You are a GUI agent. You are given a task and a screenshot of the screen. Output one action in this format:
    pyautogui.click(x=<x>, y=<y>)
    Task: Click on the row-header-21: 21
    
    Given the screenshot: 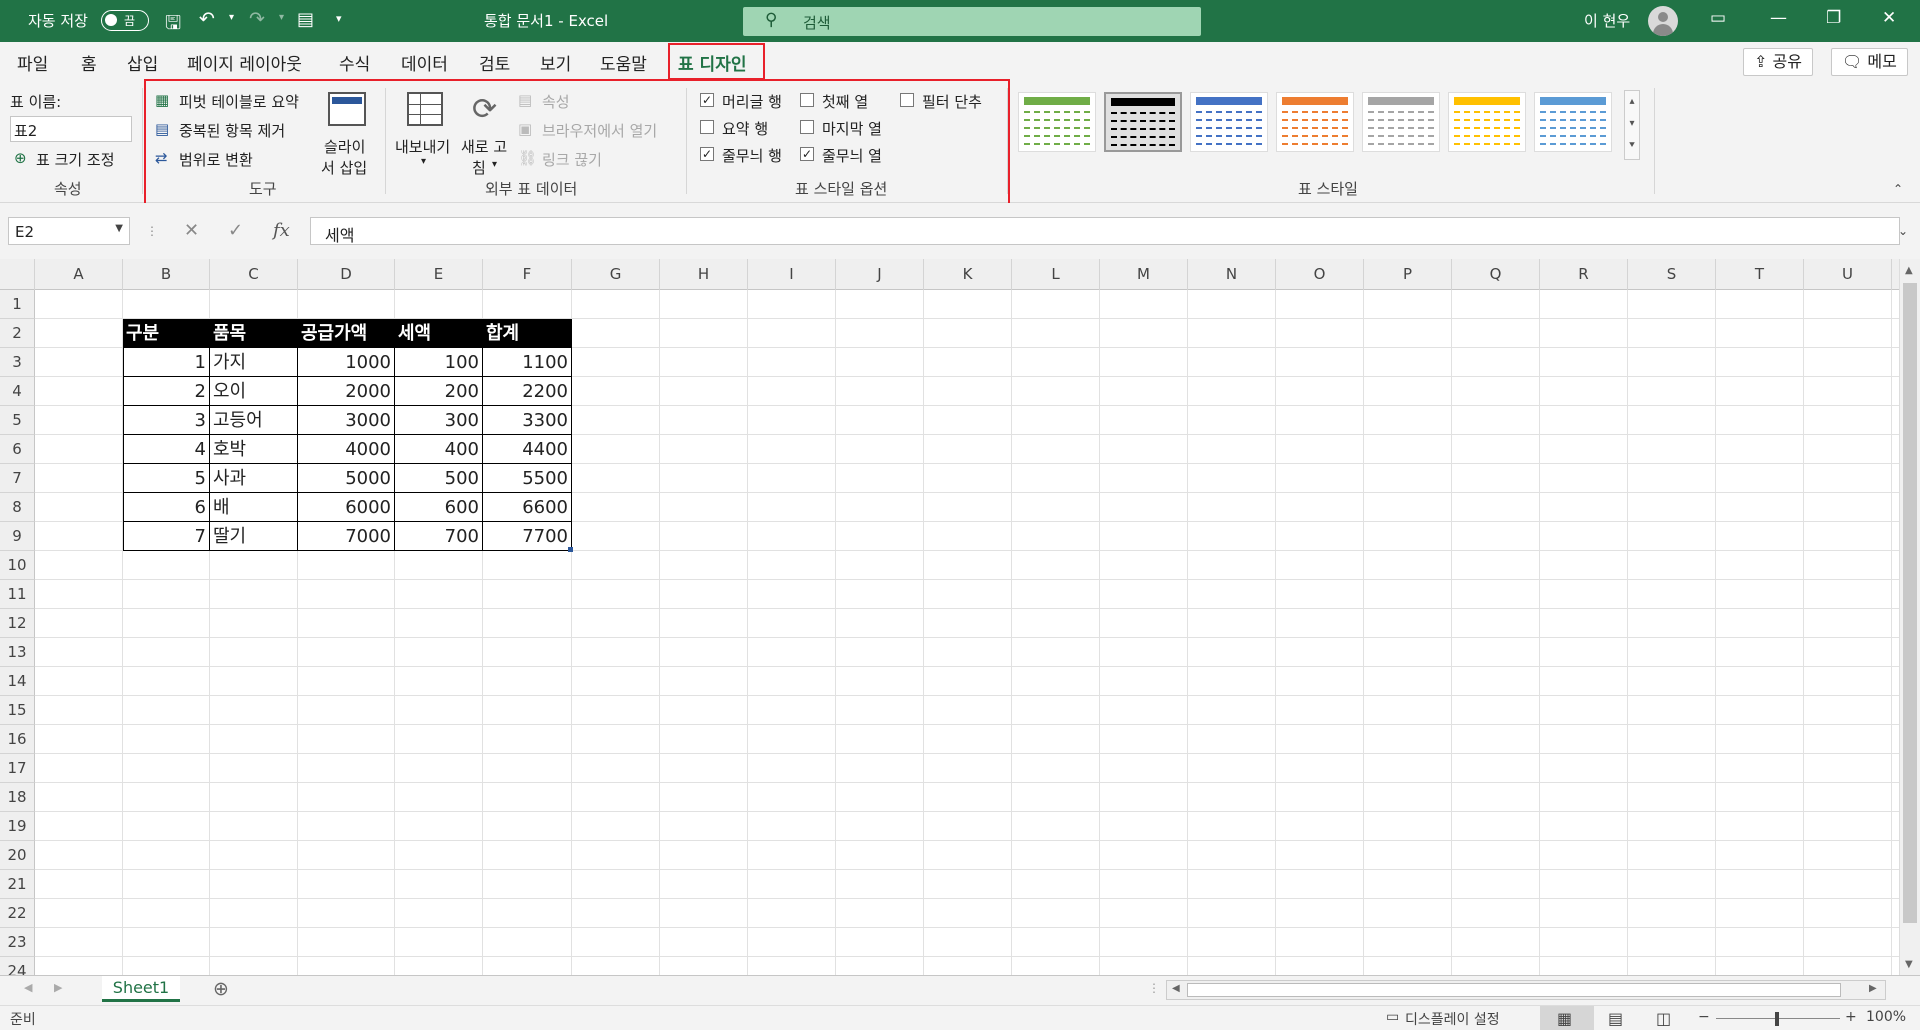 What is the action you would take?
    pyautogui.click(x=17, y=884)
    